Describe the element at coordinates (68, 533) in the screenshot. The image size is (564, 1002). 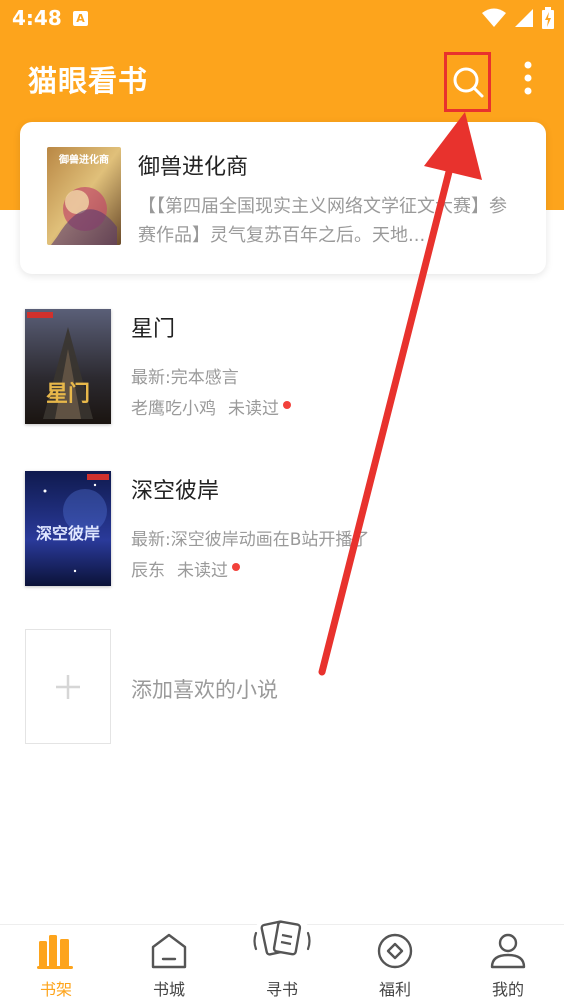
I see `book-cover-title: 深空彼岸` at that location.